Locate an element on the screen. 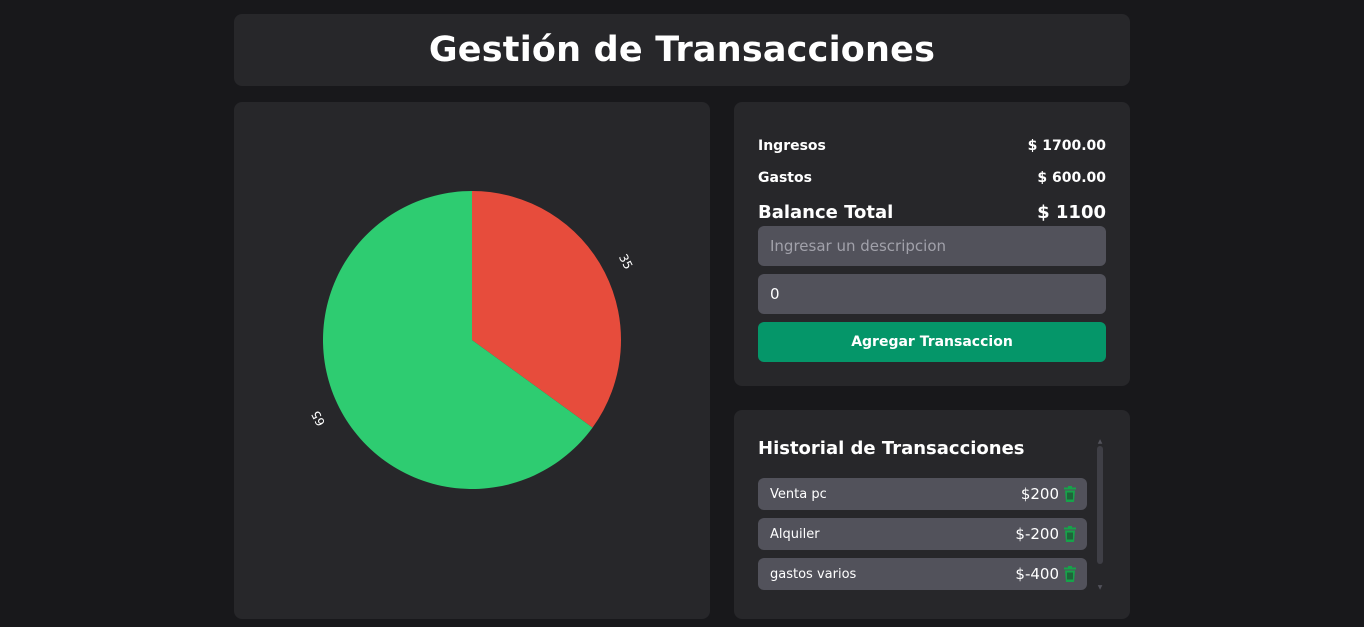 The image size is (1364, 627). scroll-thumb is located at coordinates (1100, 505).